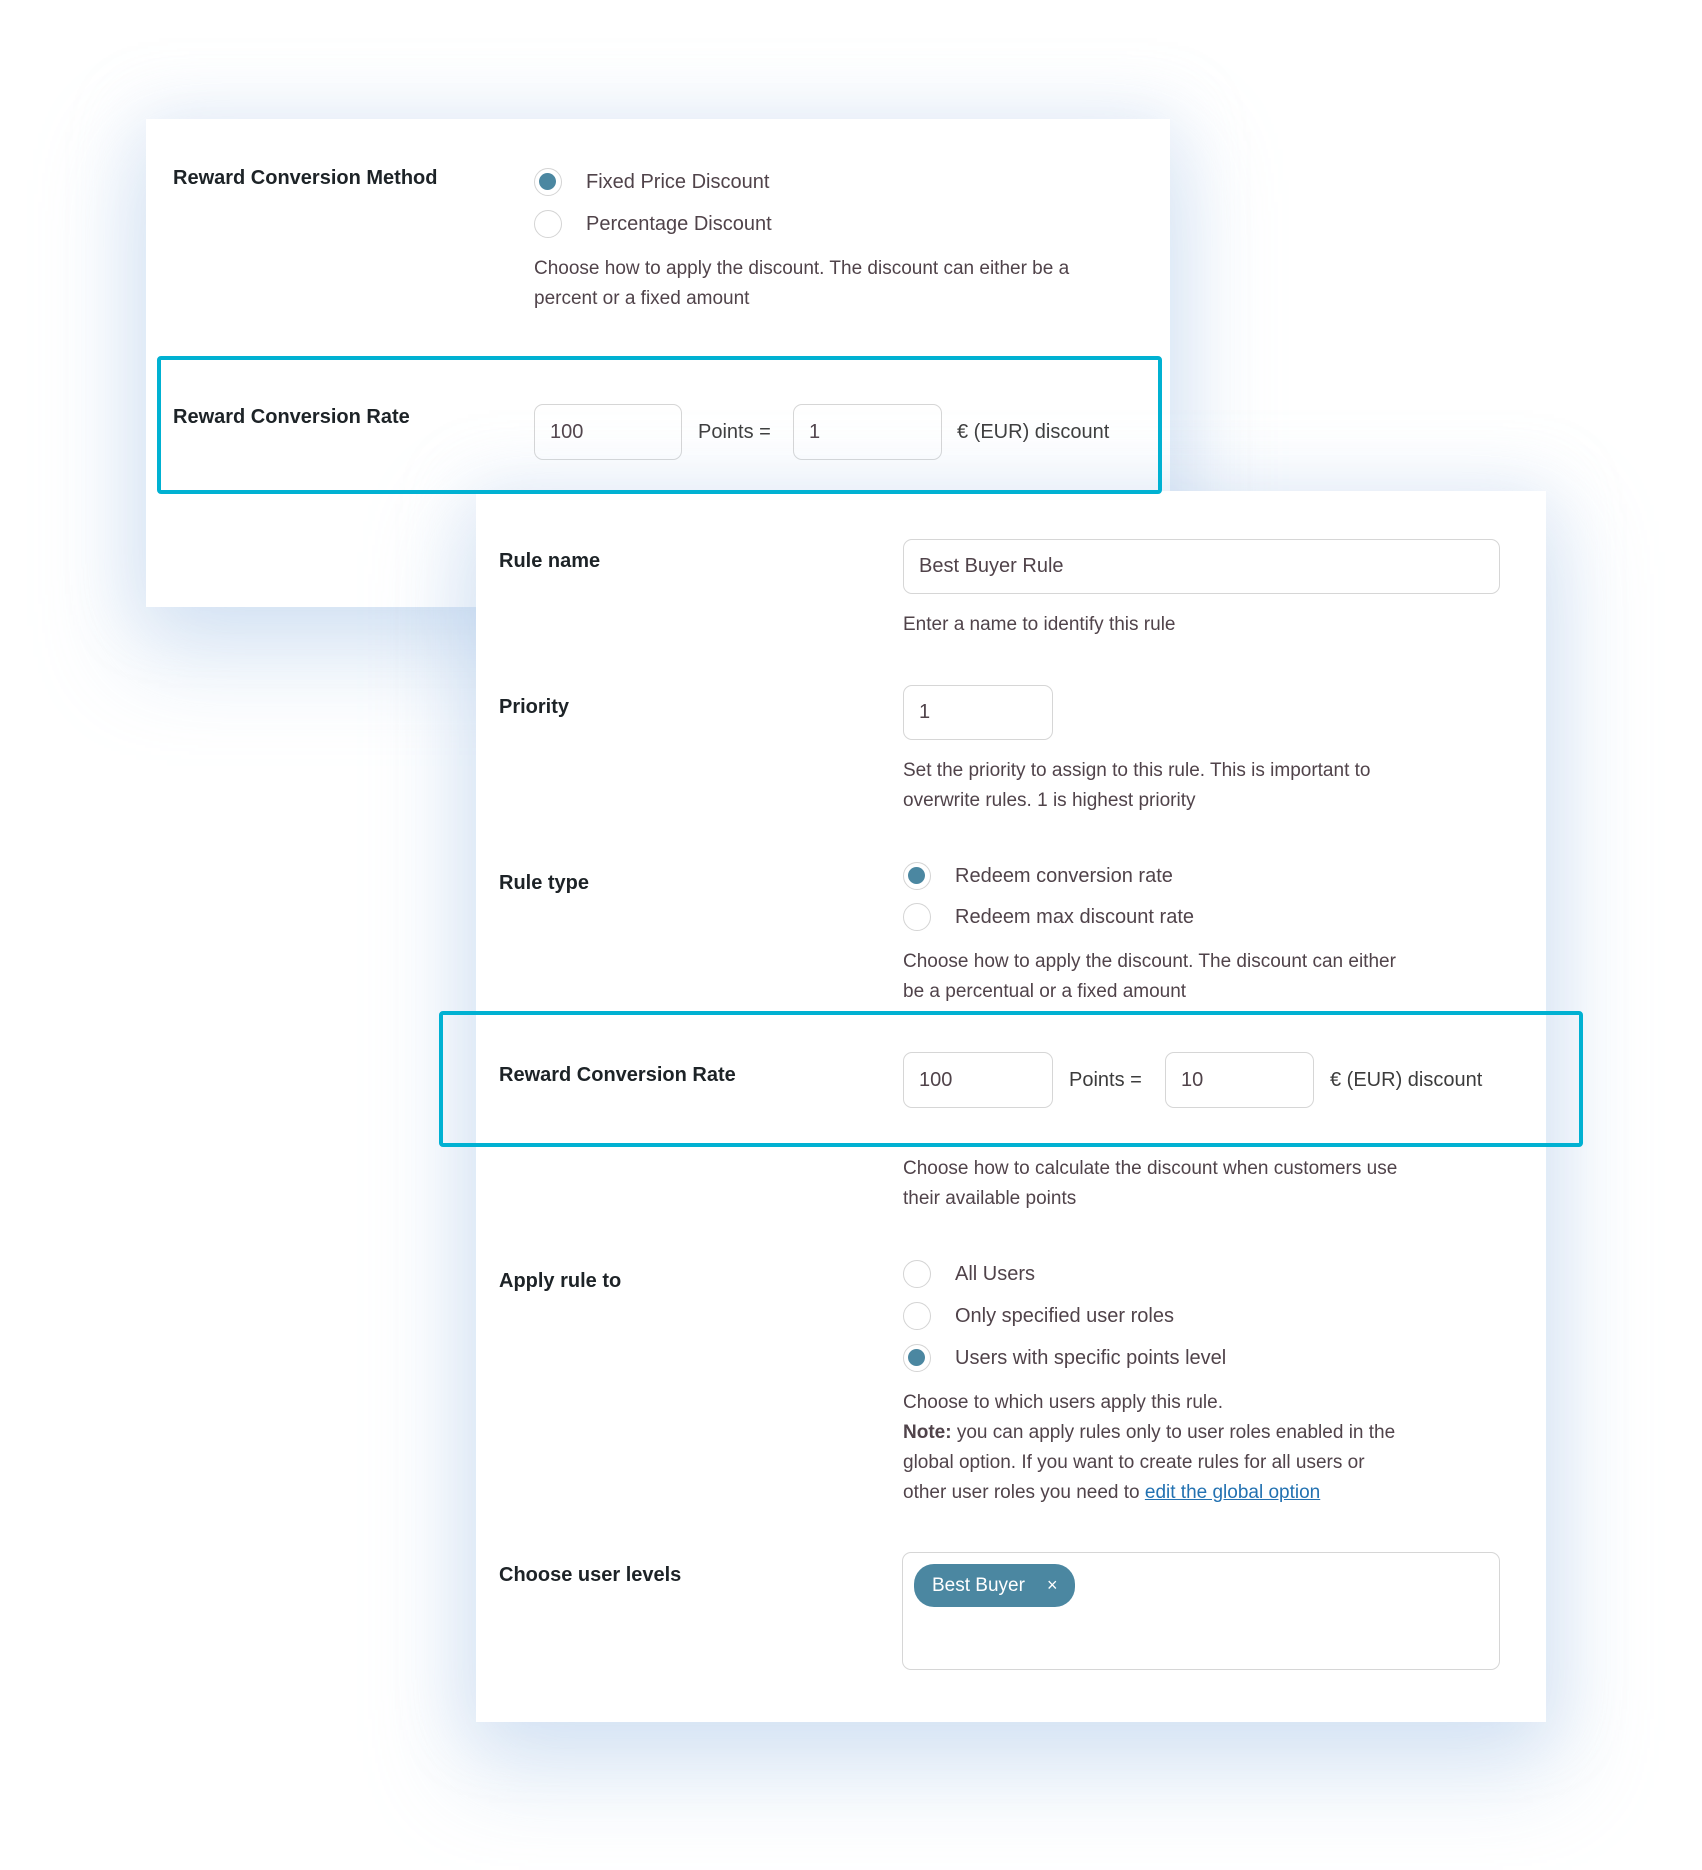 This screenshot has width=1702, height=1870. What do you see at coordinates (1201, 566) in the screenshot?
I see `rule-name-input: Best Buyer Rule` at bounding box center [1201, 566].